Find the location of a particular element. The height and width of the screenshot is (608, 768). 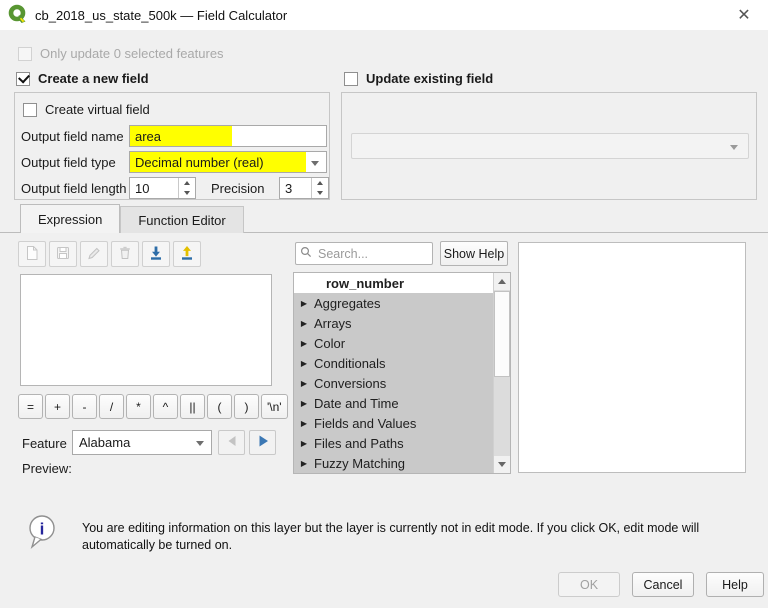

trash-icon is located at coordinates (125, 254).